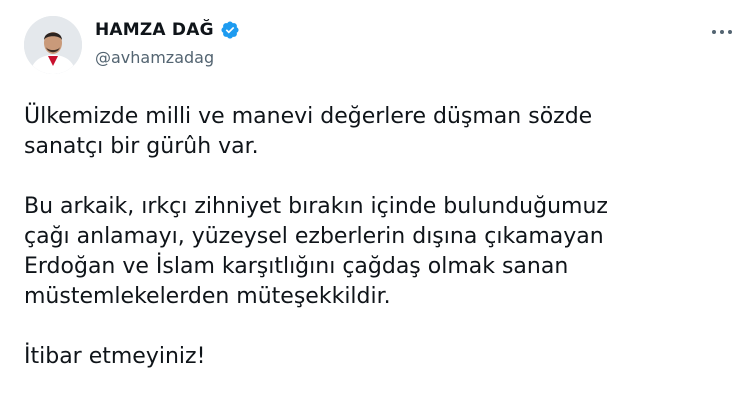 Image resolution: width=750 pixels, height=420 pixels. I want to click on more-horizontal-icon, so click(722, 32).